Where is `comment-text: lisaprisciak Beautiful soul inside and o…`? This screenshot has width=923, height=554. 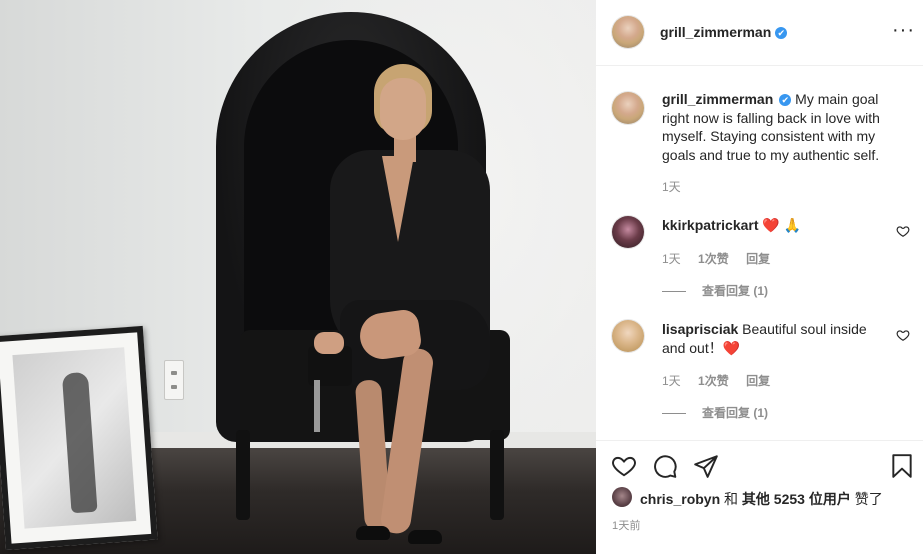
comment-text: lisaprisciak Beautiful soul inside and o… is located at coordinates (769, 338).